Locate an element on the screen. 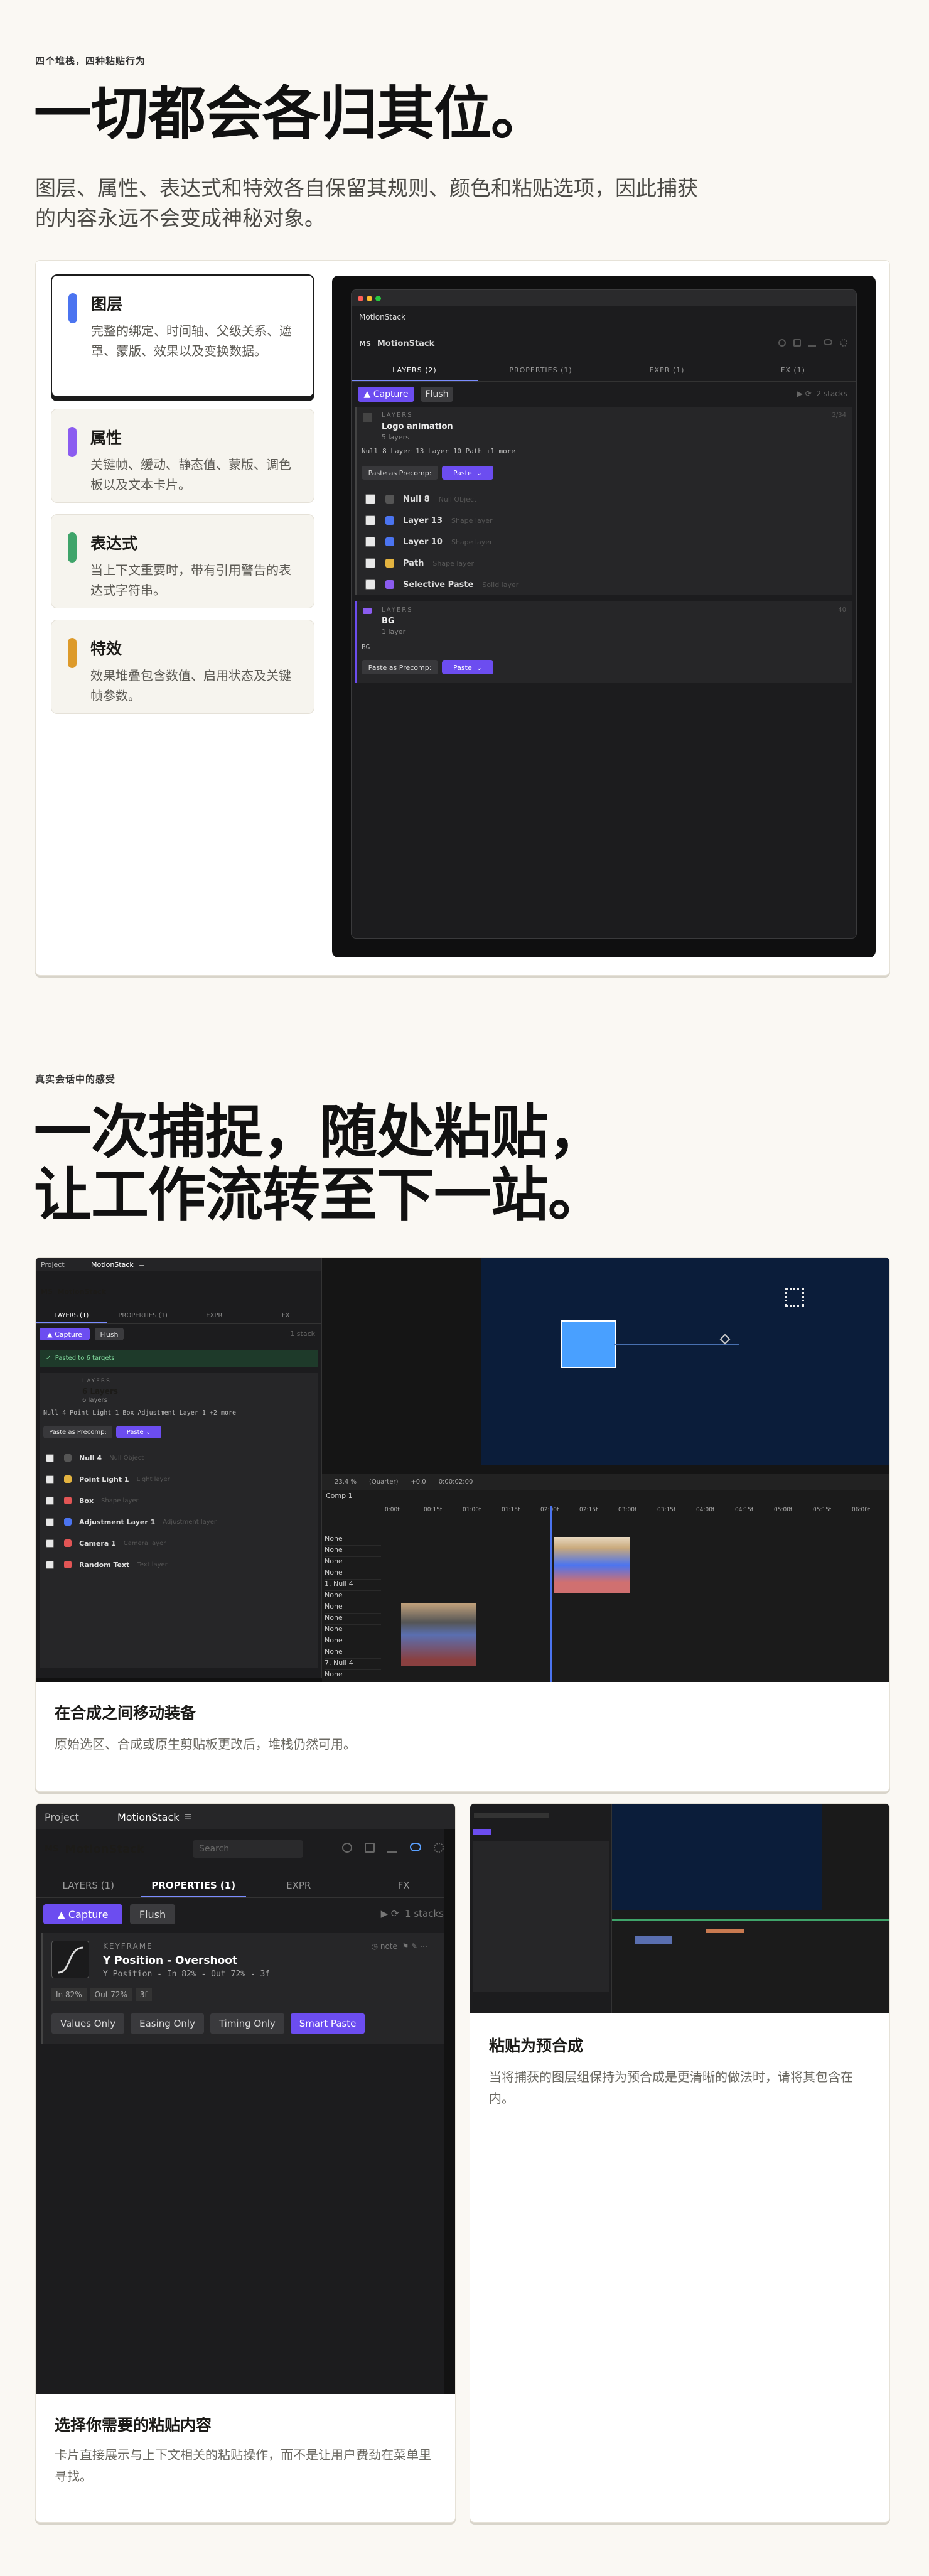  minimize-dot is located at coordinates (369, 298).